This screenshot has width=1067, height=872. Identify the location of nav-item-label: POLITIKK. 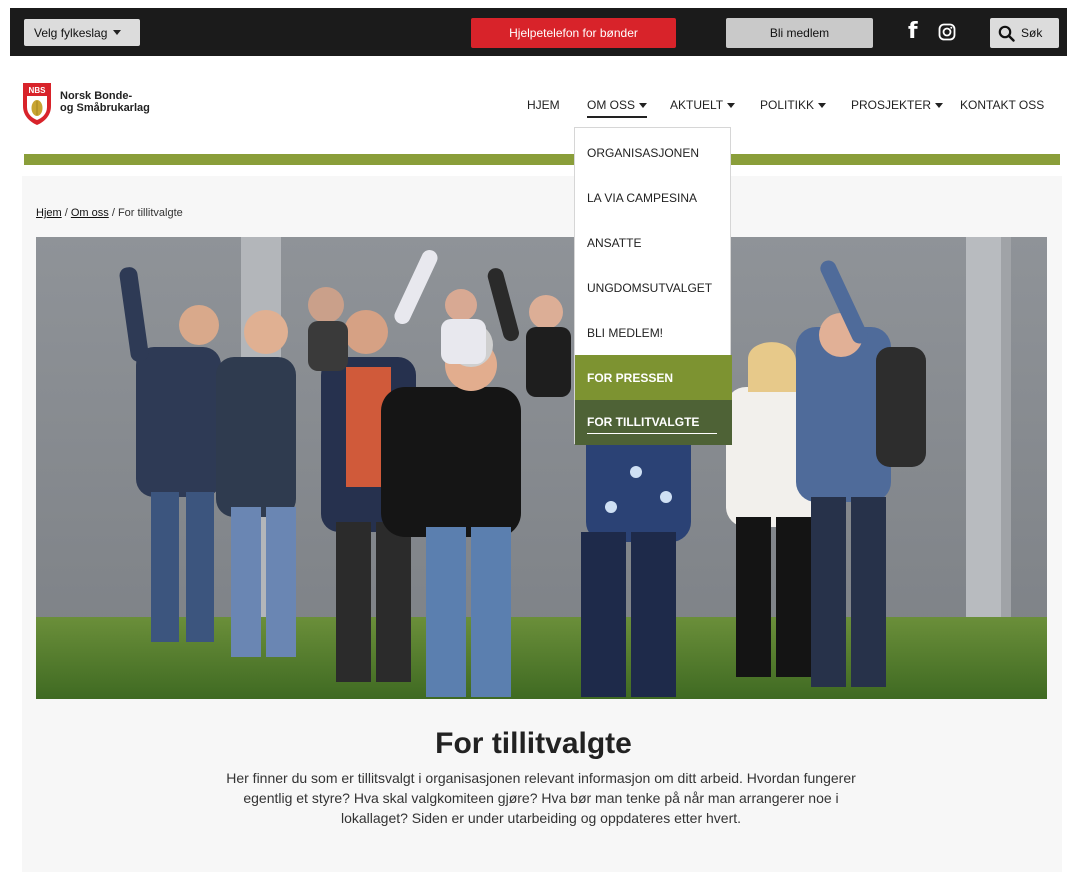
(787, 105).